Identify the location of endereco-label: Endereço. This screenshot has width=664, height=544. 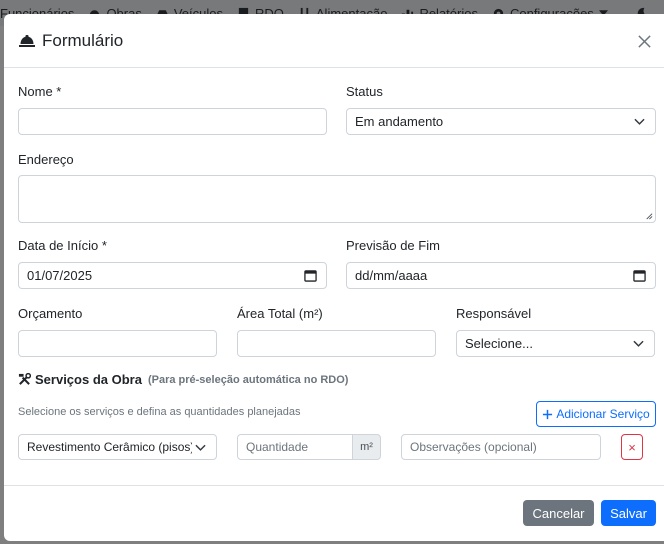
(46, 159).